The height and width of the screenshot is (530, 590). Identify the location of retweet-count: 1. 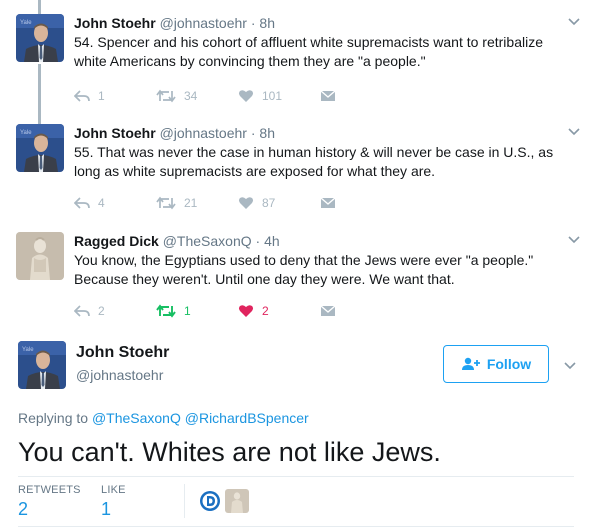
(187, 311).